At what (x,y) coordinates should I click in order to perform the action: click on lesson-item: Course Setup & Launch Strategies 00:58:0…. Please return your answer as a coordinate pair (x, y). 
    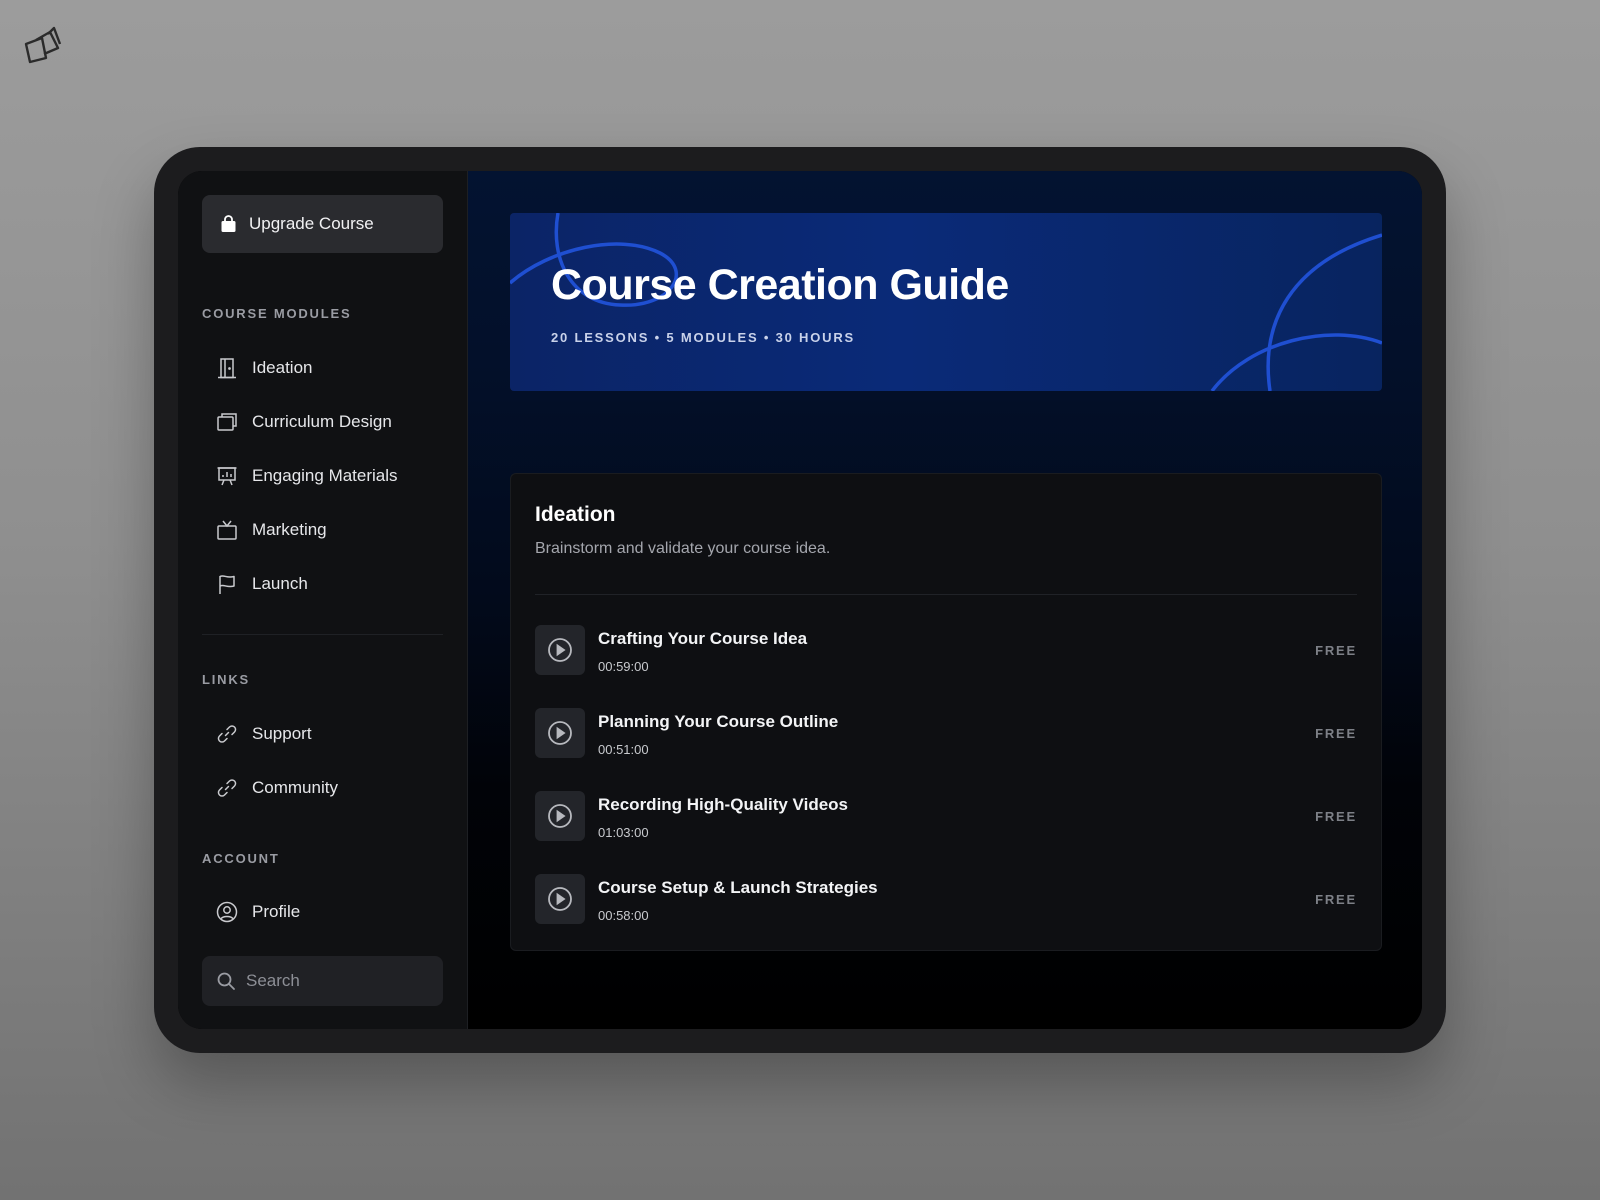
    Looking at the image, I should click on (946, 915).